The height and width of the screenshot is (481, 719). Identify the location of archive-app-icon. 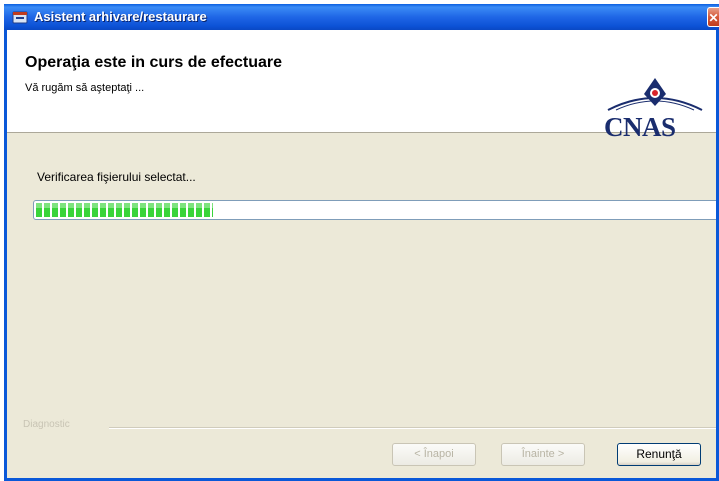
(20, 17).